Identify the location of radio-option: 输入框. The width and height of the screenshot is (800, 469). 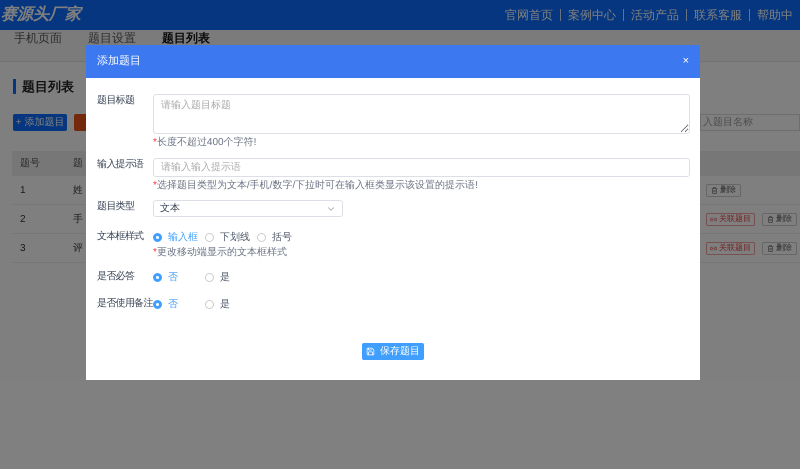
(179, 237).